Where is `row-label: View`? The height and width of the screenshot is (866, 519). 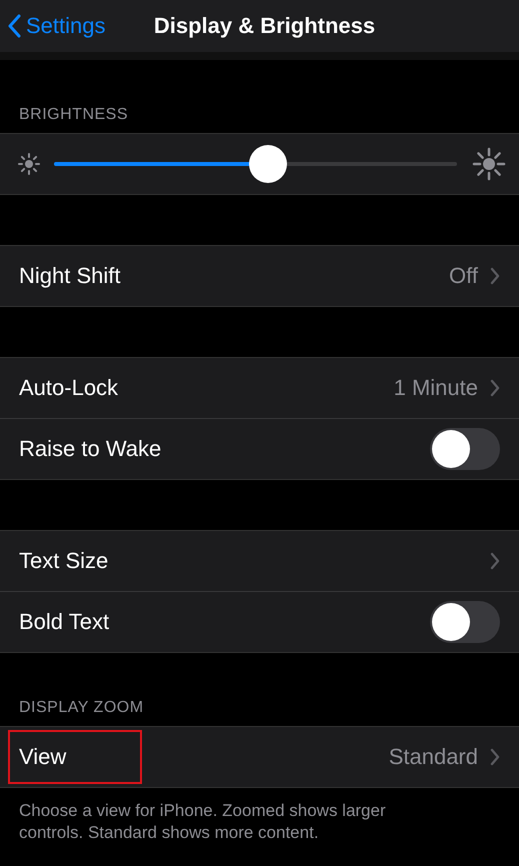
row-label: View is located at coordinates (75, 757).